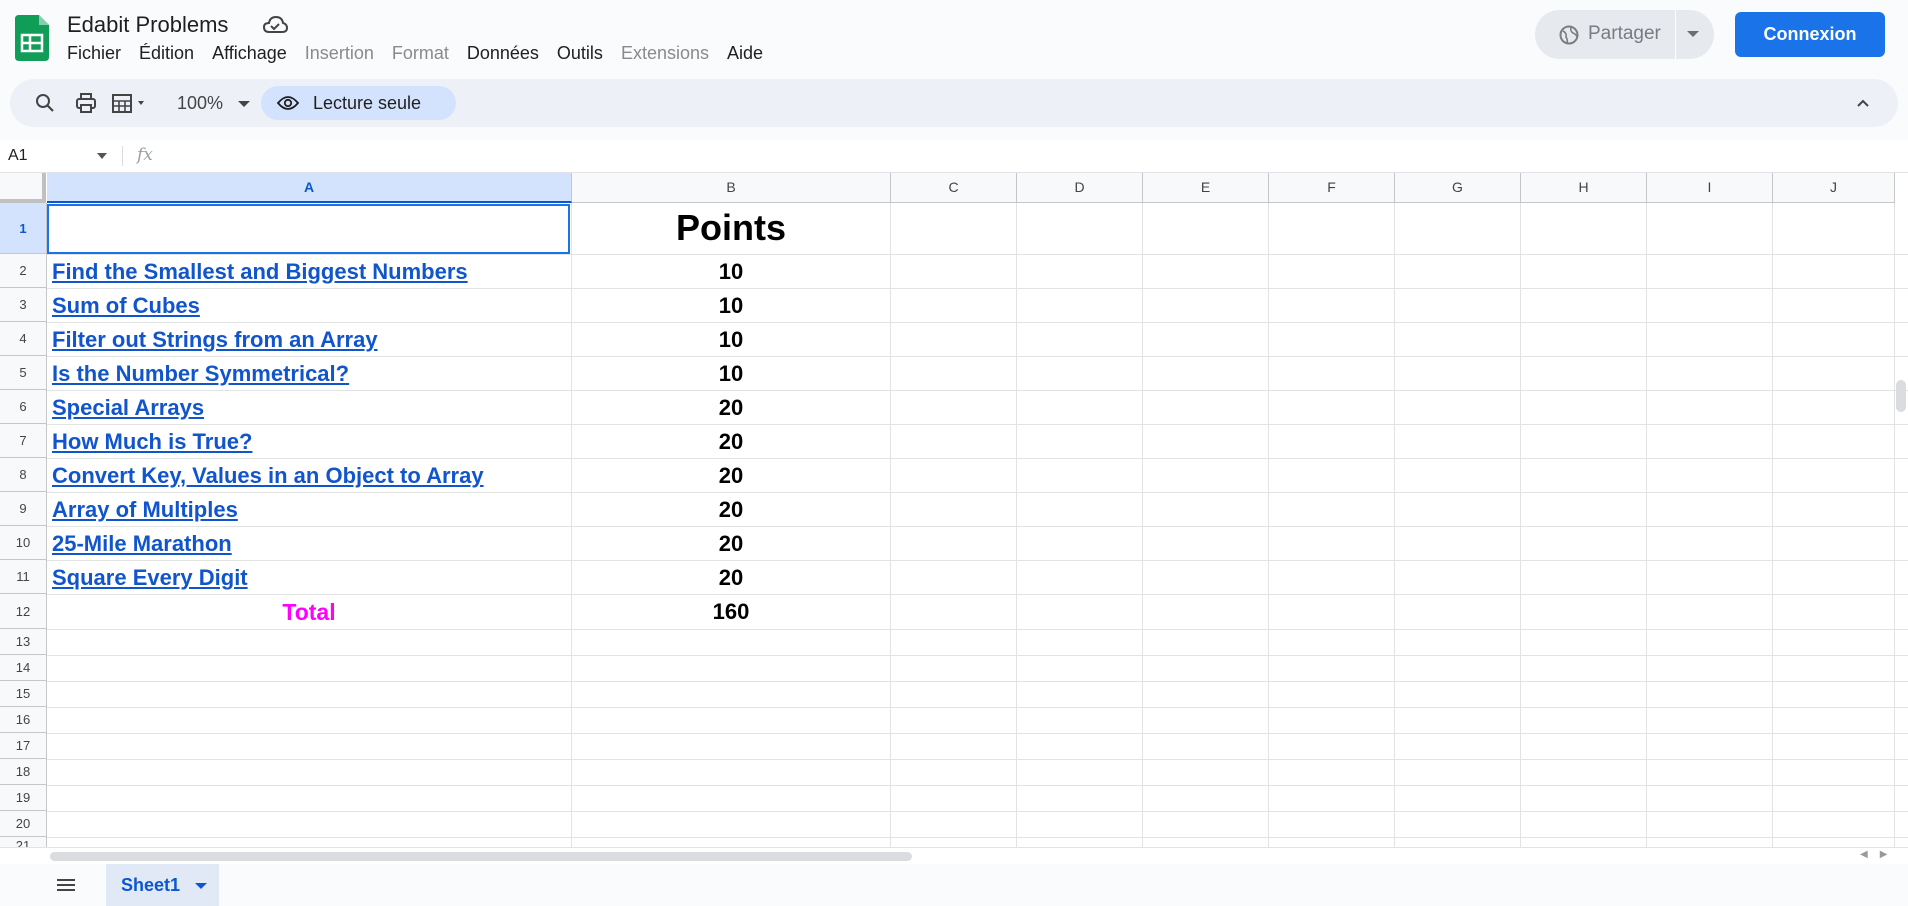 This screenshot has height=906, width=1908. I want to click on cell-a5-link: Is the Number Symmetrical?, so click(200, 374).